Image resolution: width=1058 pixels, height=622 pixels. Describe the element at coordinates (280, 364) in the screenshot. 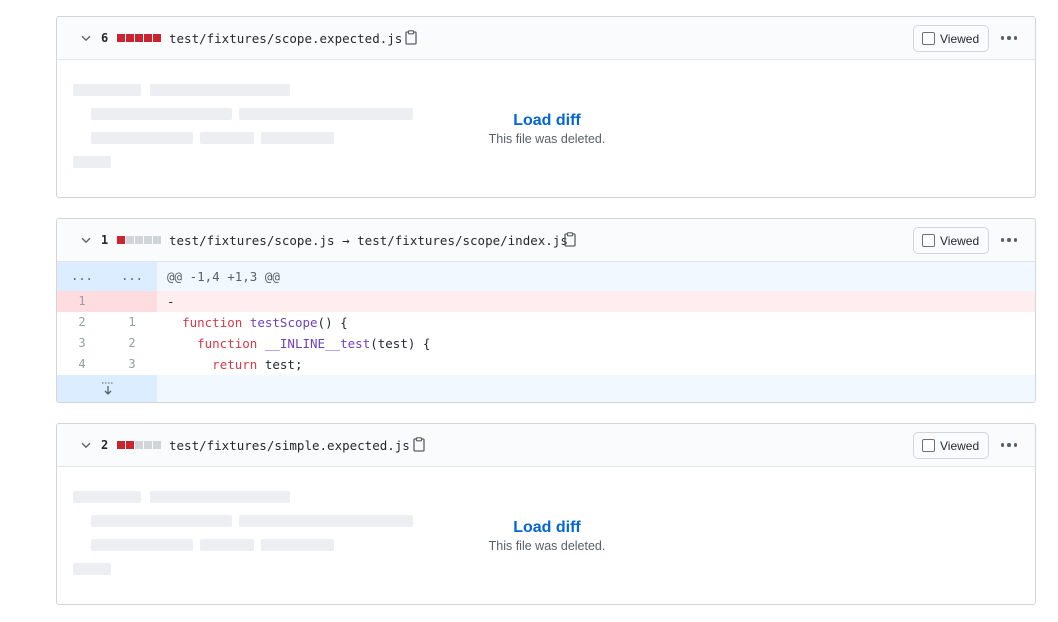

I see `code-token: test;` at that location.